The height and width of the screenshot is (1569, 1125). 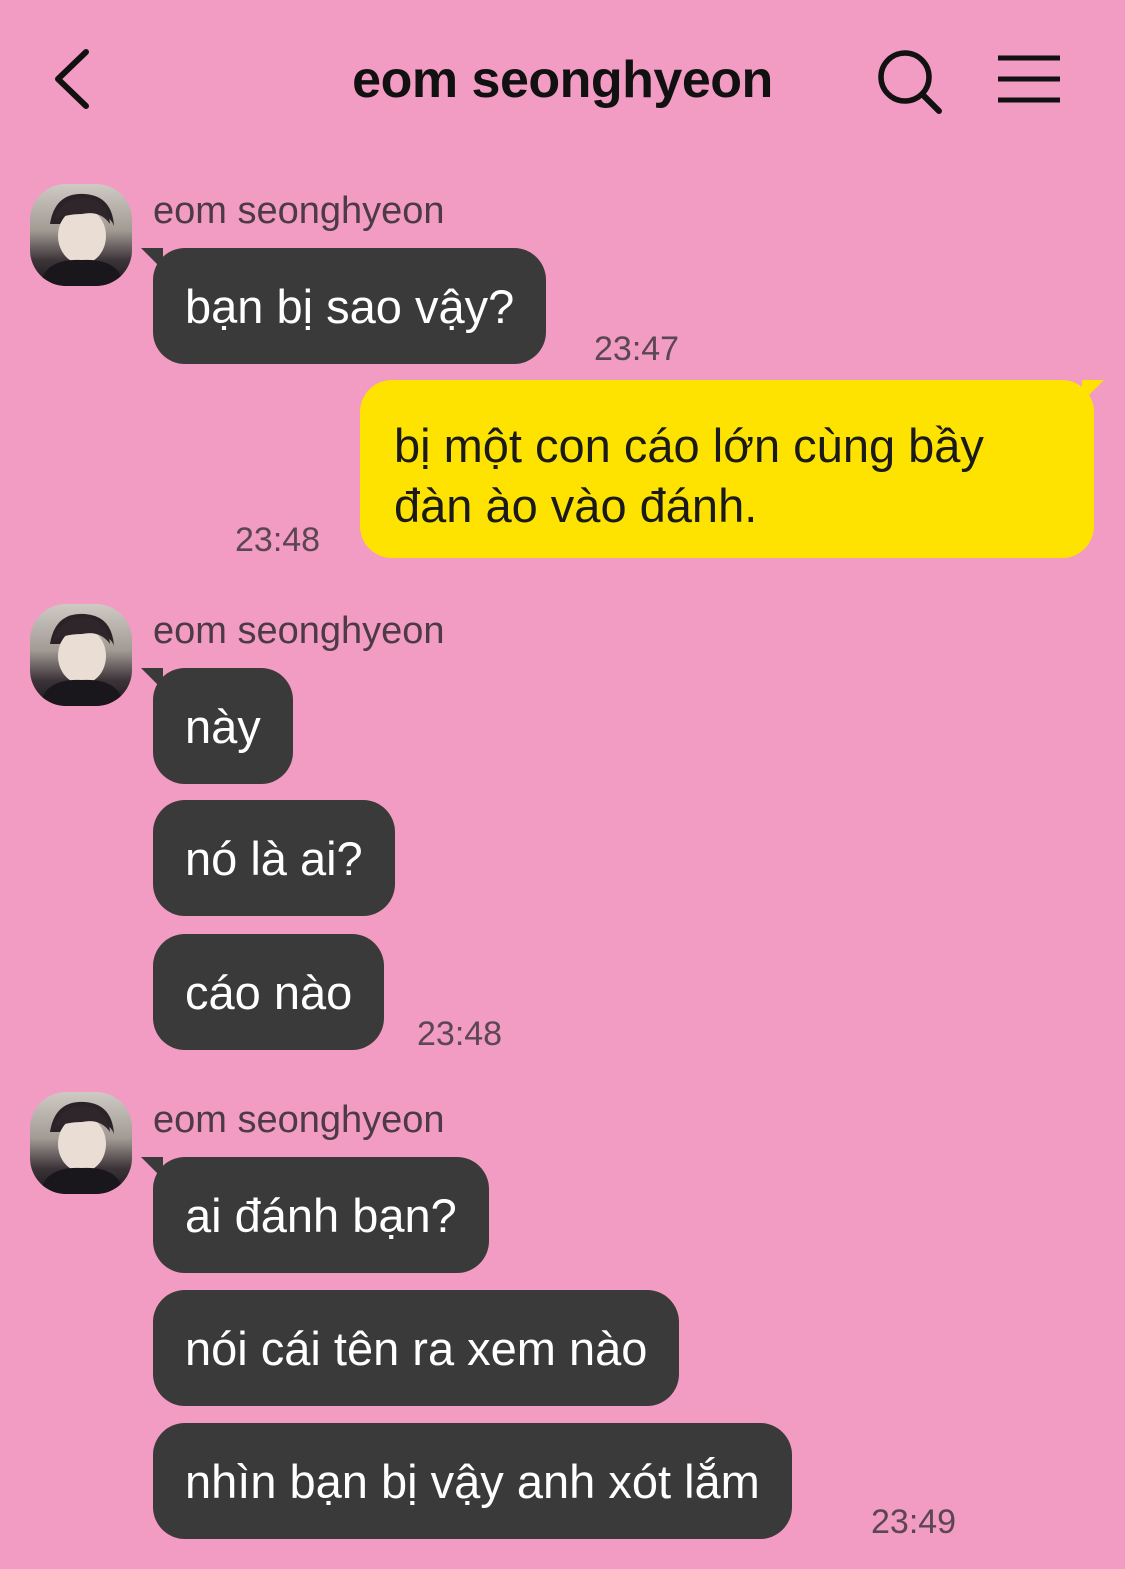 What do you see at coordinates (315, 1215) in the screenshot?
I see `message-bubble: ai đánh bạn?` at bounding box center [315, 1215].